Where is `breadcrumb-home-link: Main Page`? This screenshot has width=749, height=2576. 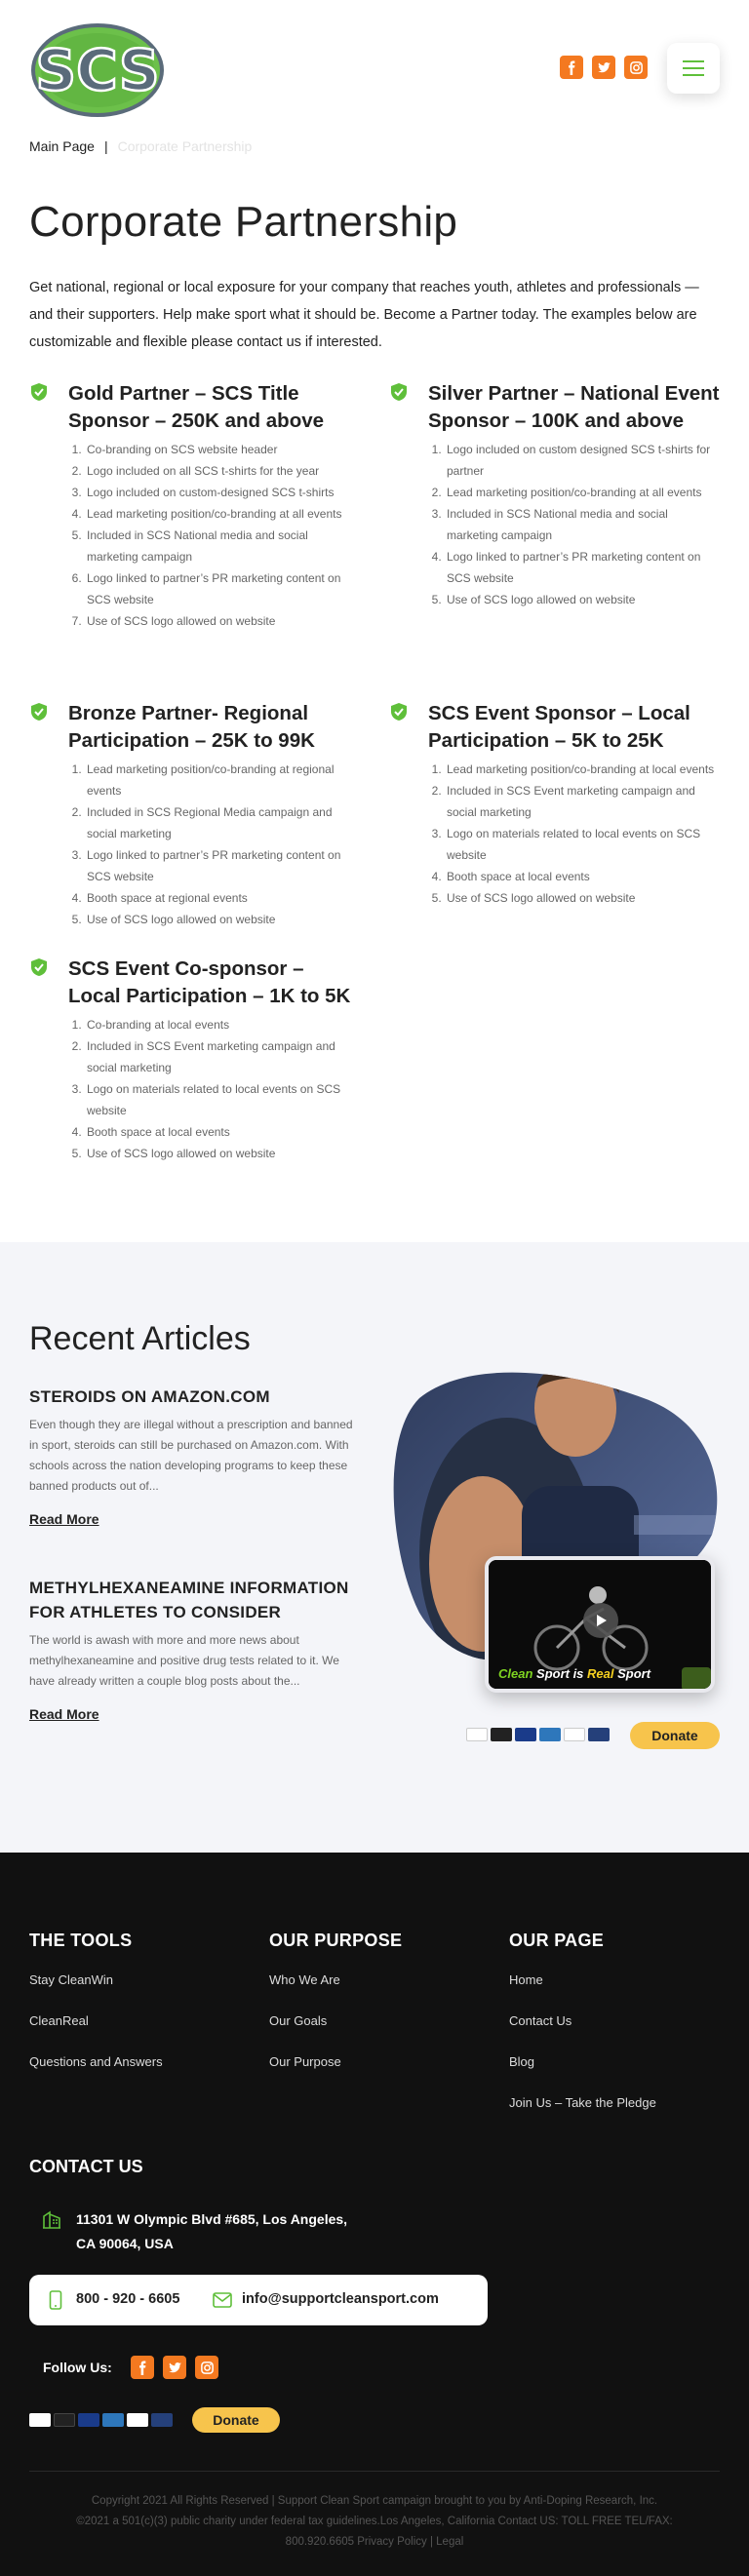
breadcrumb-home-link: Main Page is located at coordinates (62, 146).